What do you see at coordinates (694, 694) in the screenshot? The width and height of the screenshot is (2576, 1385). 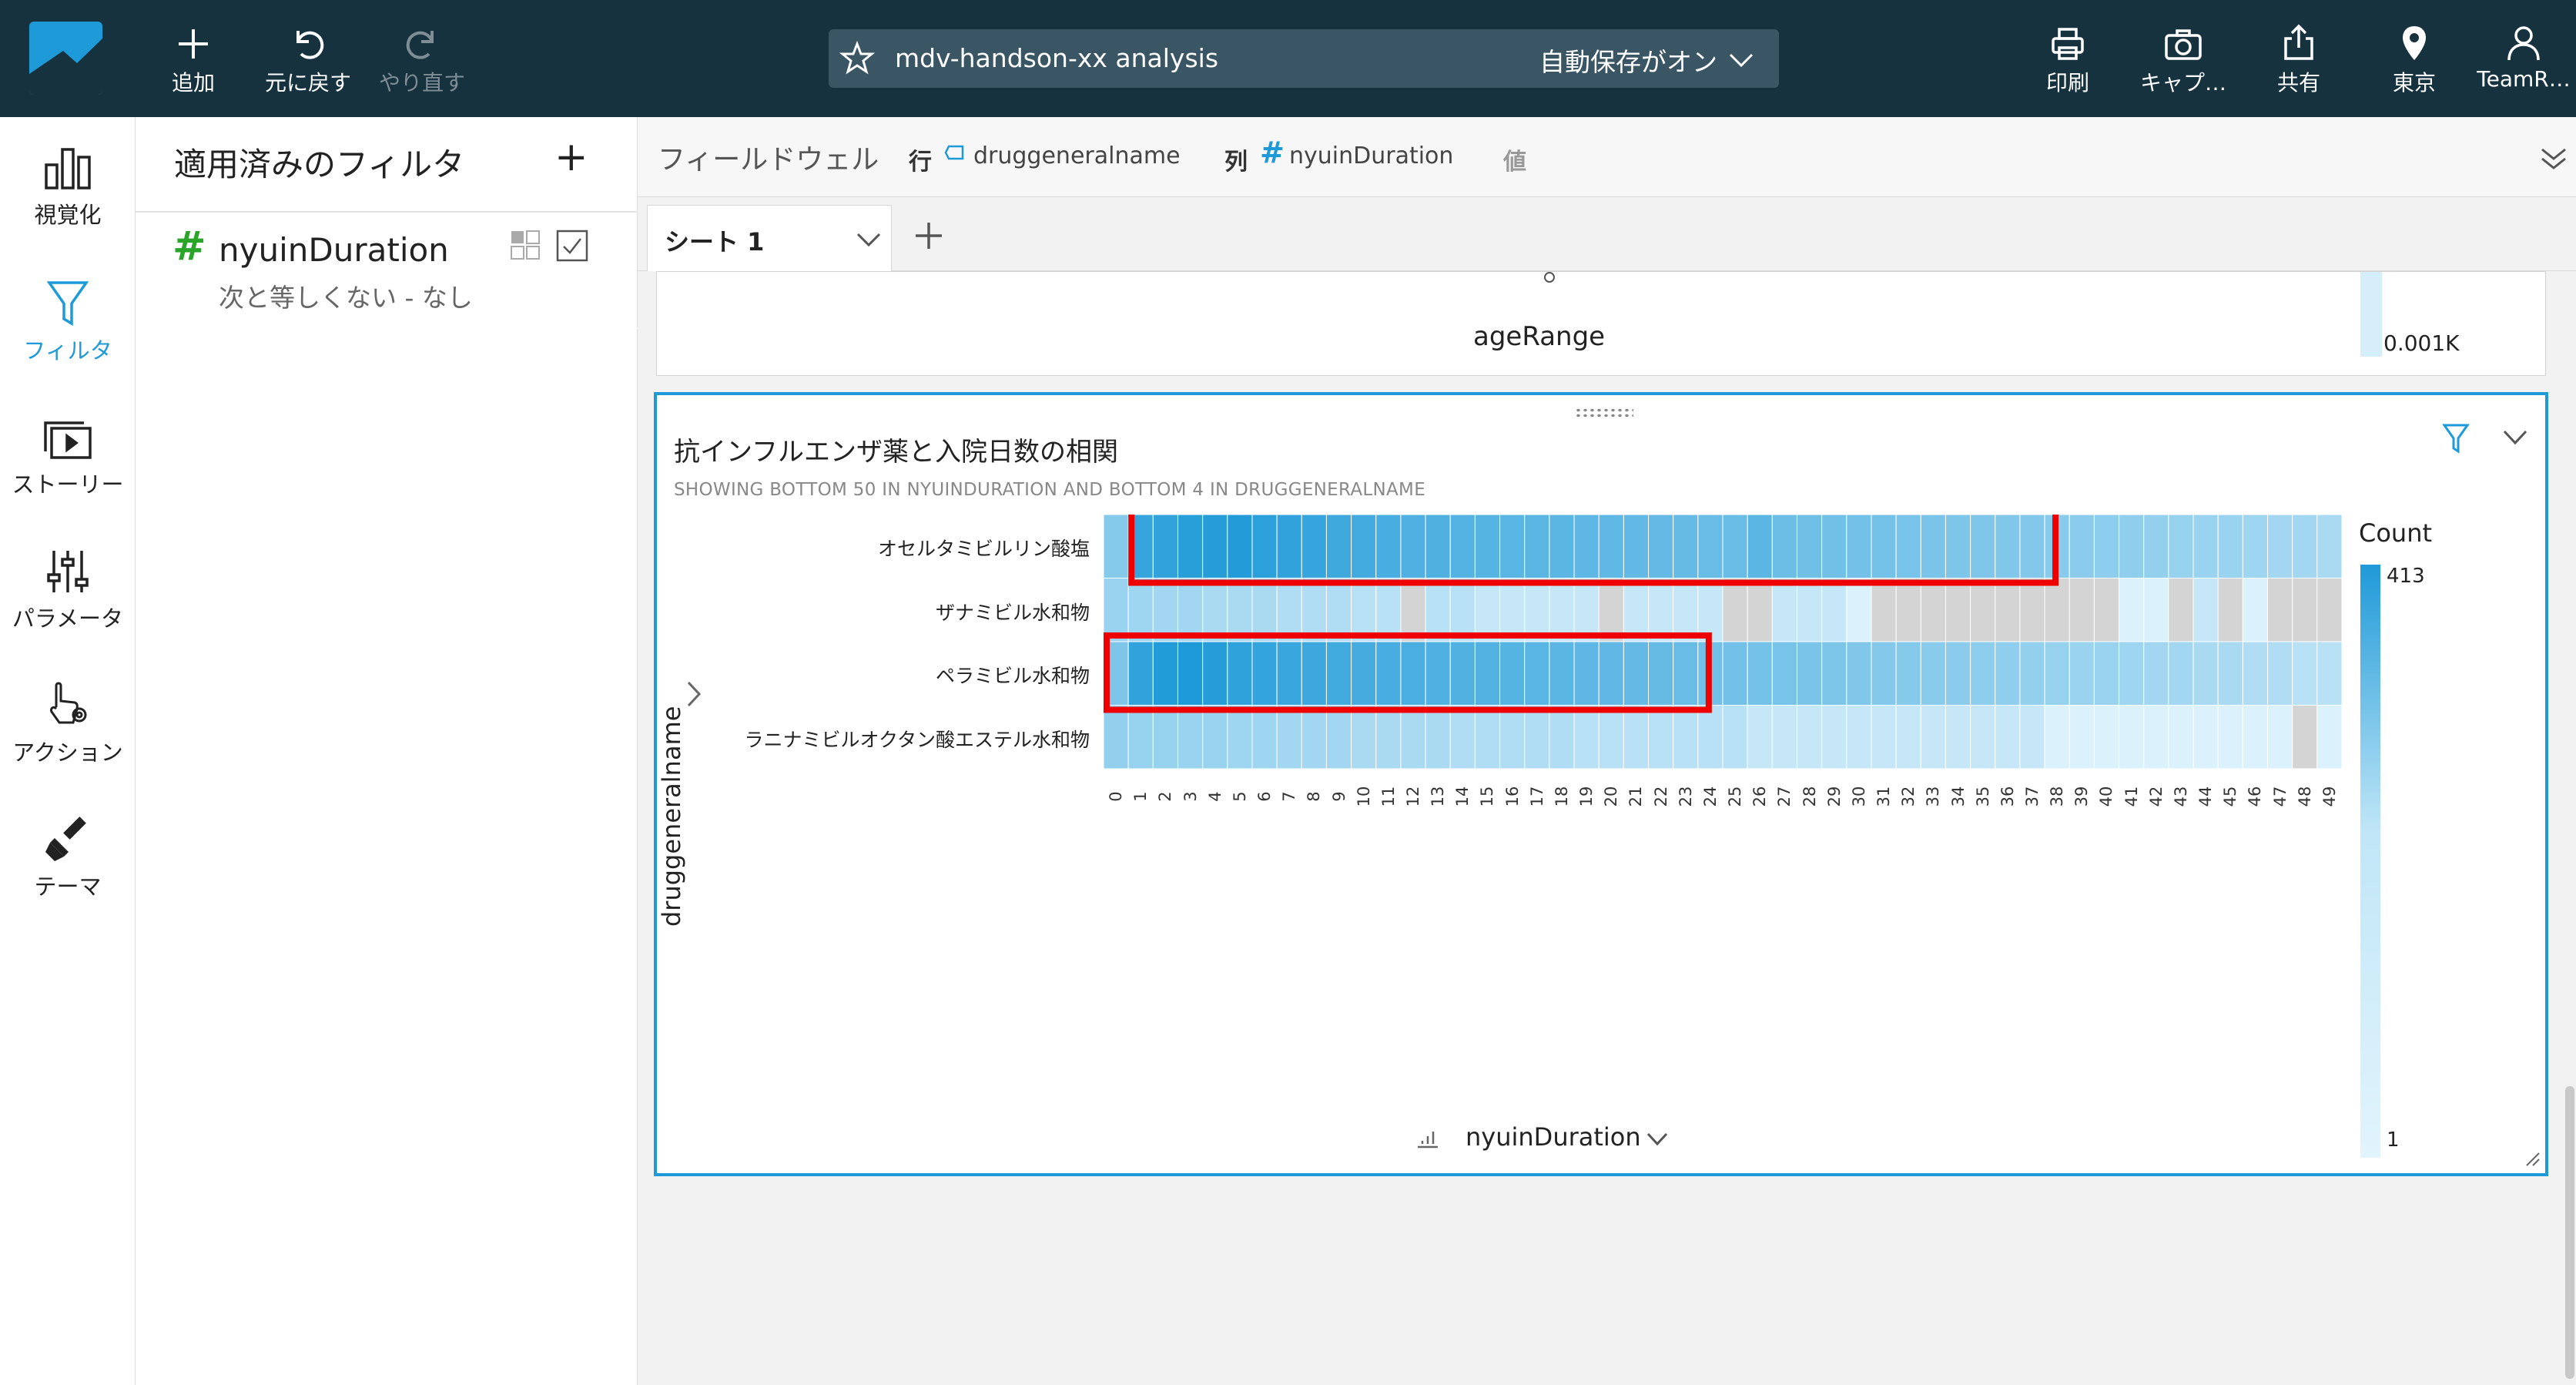 I see `expand-chevron-icon` at bounding box center [694, 694].